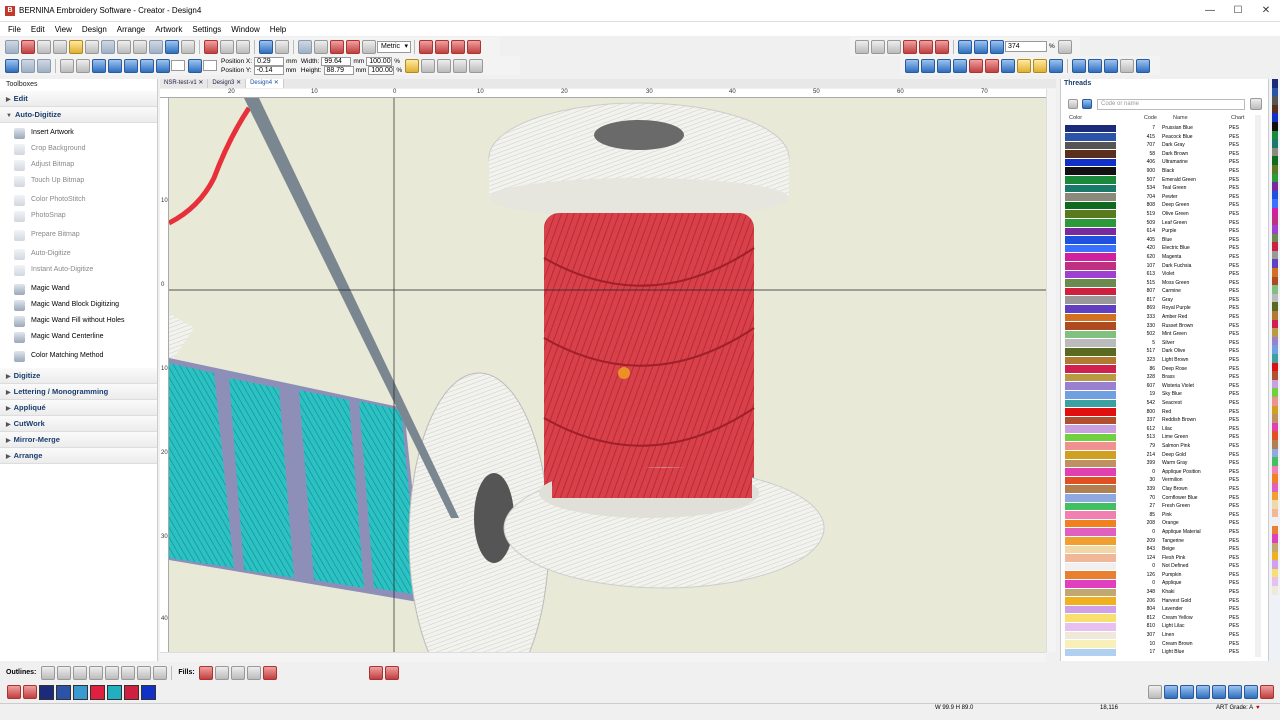  Describe the element at coordinates (1161, 223) in the screenshot. I see `thread-row: 509 Leaf Green PES` at that location.